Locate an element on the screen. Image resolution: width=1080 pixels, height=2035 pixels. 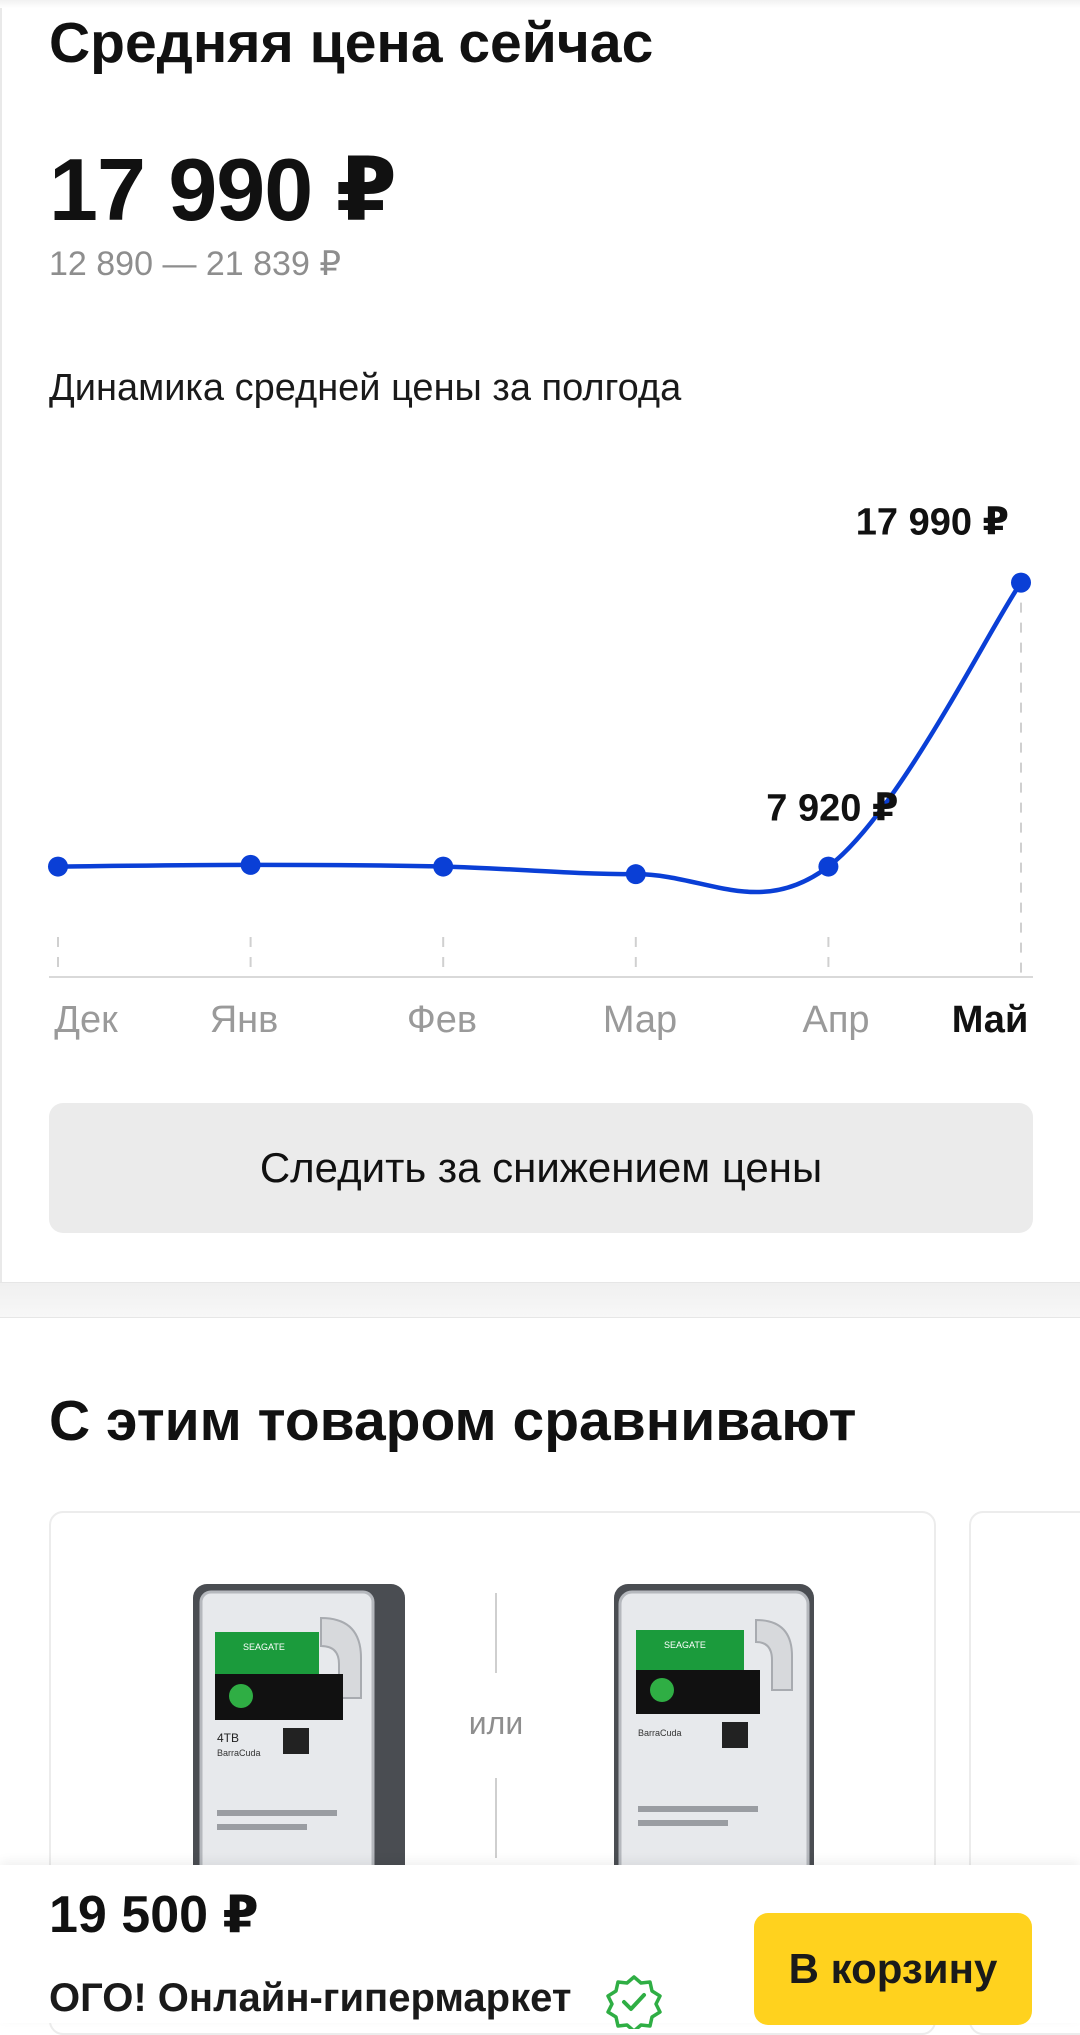
track-price-drop-button: Следить за снижением цены is located at coordinates (541, 1168).